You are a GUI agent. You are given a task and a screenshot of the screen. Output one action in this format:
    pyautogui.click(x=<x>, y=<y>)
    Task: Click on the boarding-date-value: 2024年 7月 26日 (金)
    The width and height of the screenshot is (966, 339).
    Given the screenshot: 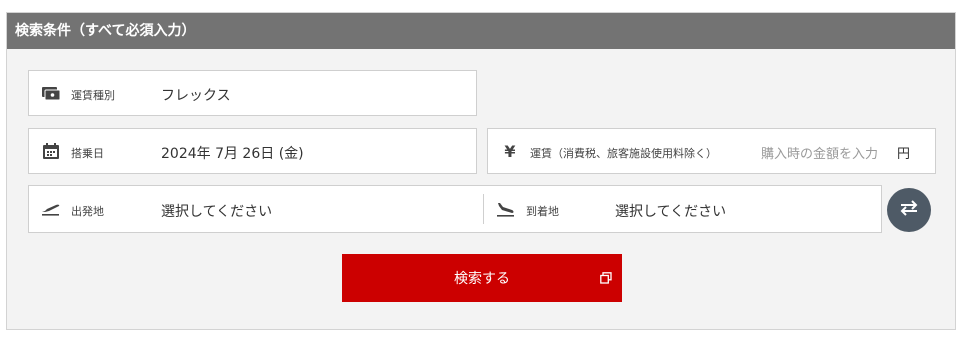 What is the action you would take?
    pyautogui.click(x=232, y=154)
    